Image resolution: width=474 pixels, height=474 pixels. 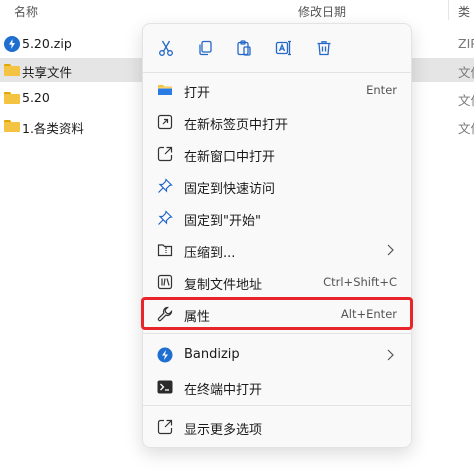 I want to click on new-window-icon, so click(x=165, y=154).